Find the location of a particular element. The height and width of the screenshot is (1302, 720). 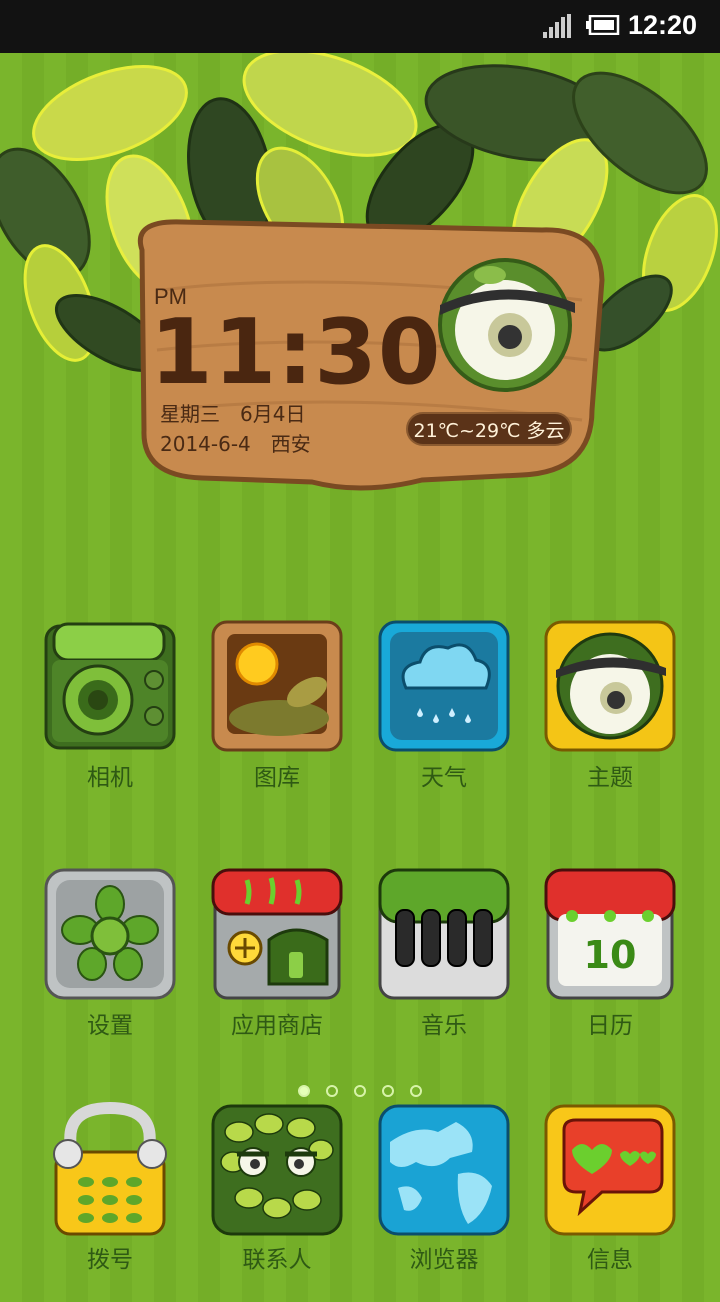

calendar-day: 10 is located at coordinates (610, 955).